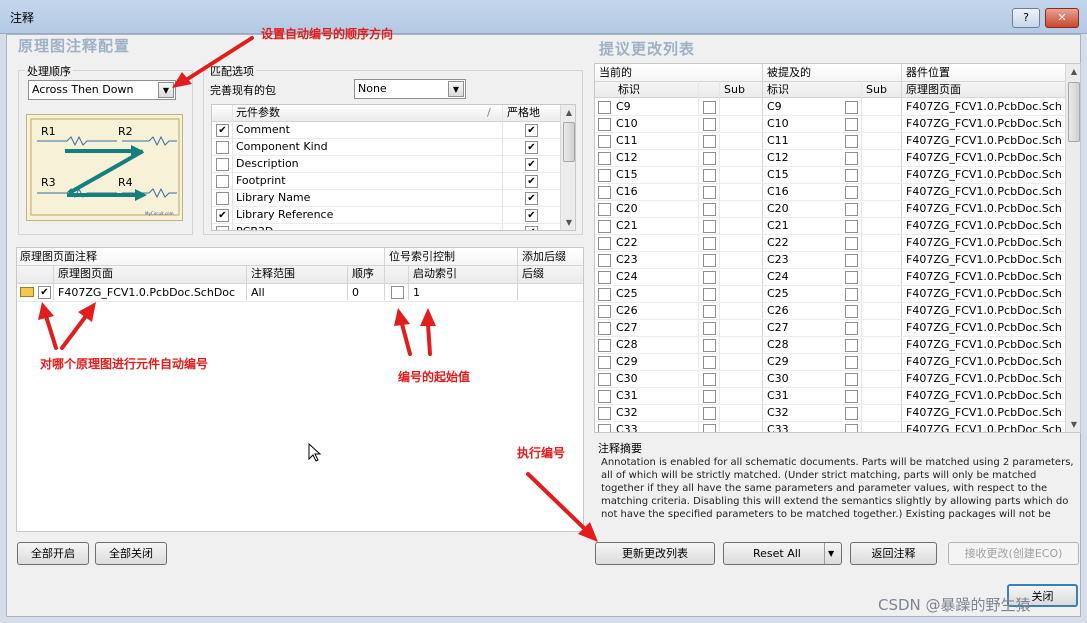 This screenshot has height=623, width=1087. Describe the element at coordinates (954, 605) in the screenshot. I see `watermark: CSDN @暴躁的野生猿` at that location.